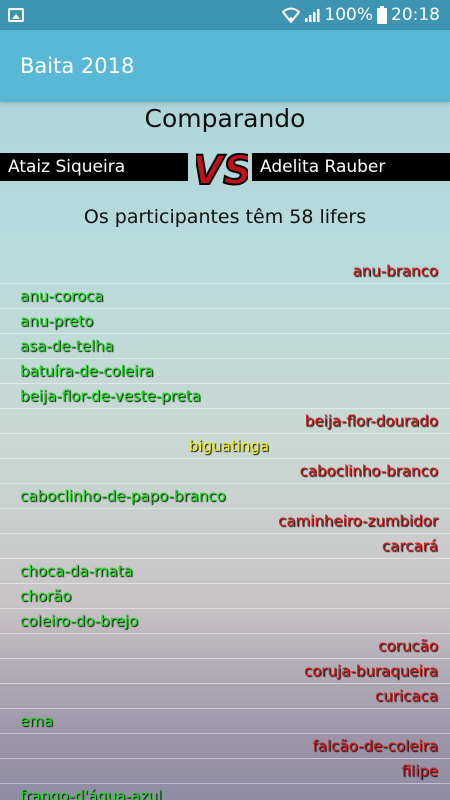  Describe the element at coordinates (225, 321) in the screenshot. I see `bird-list-item: anu-preto` at that location.